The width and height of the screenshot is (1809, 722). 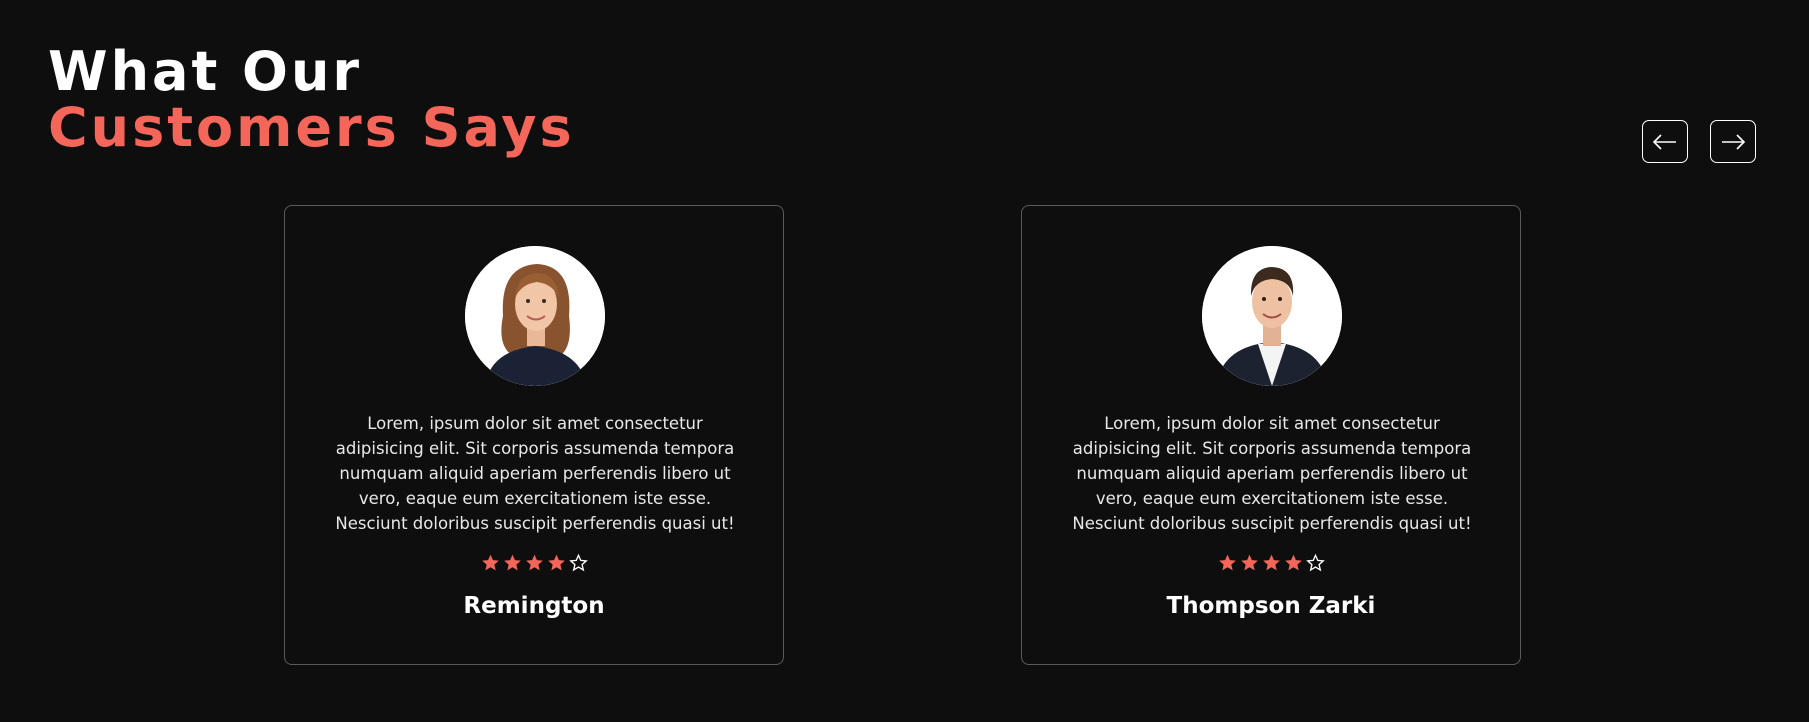 I want to click on man-portrait-image, so click(x=1272, y=316).